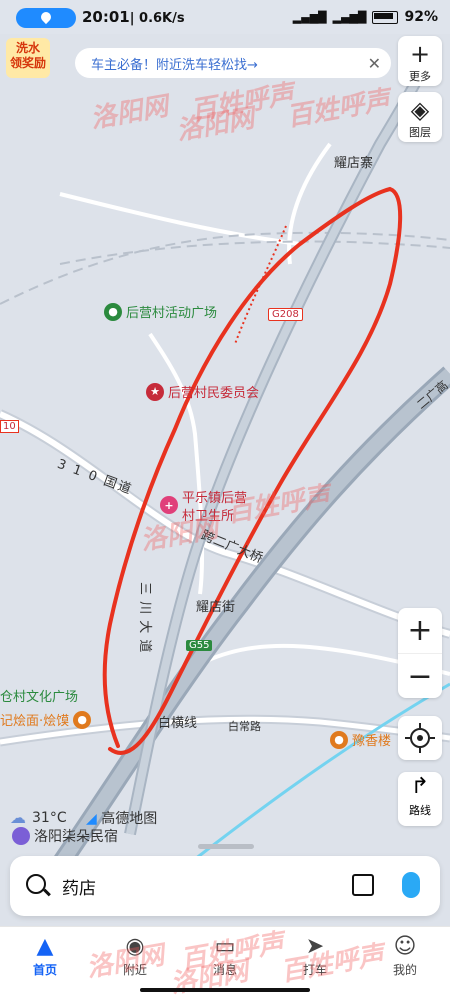  Describe the element at coordinates (420, 786) in the screenshot. I see `route-arrow-icon: ↱` at that location.